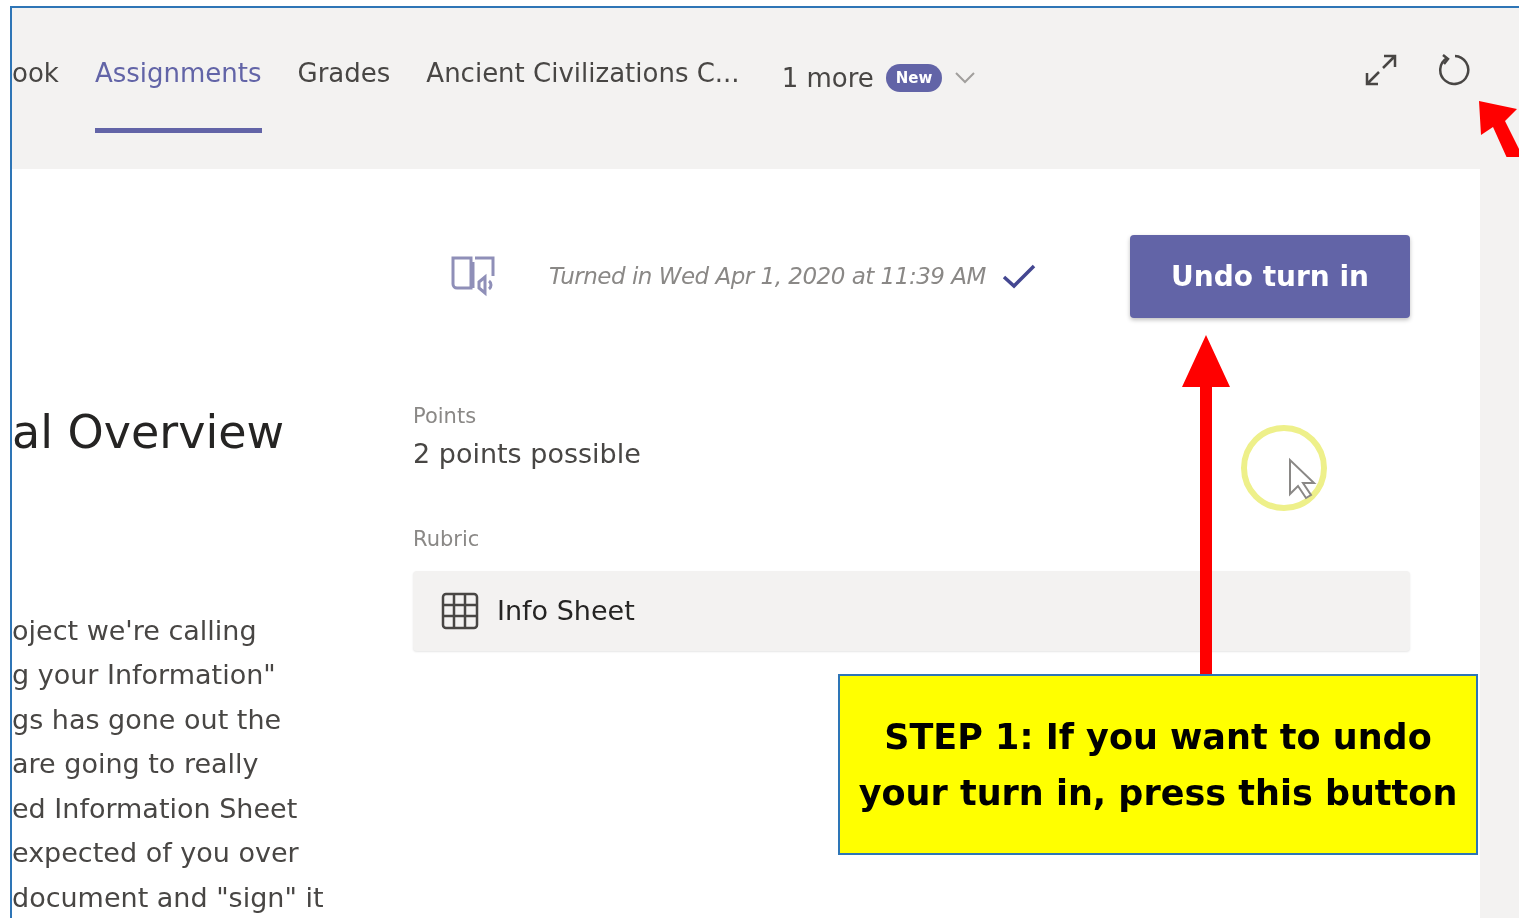 Image resolution: width=1519 pixels, height=918 pixels. Describe the element at coordinates (911, 610) in the screenshot. I see `rubric-item: Info Sheet` at that location.